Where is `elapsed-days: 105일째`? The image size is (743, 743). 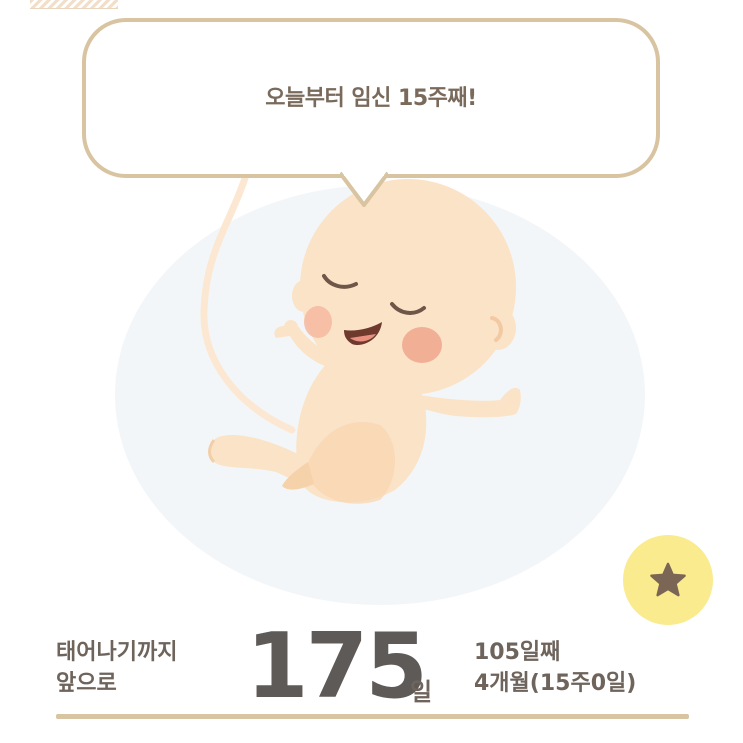 elapsed-days: 105일째 is located at coordinates (517, 652).